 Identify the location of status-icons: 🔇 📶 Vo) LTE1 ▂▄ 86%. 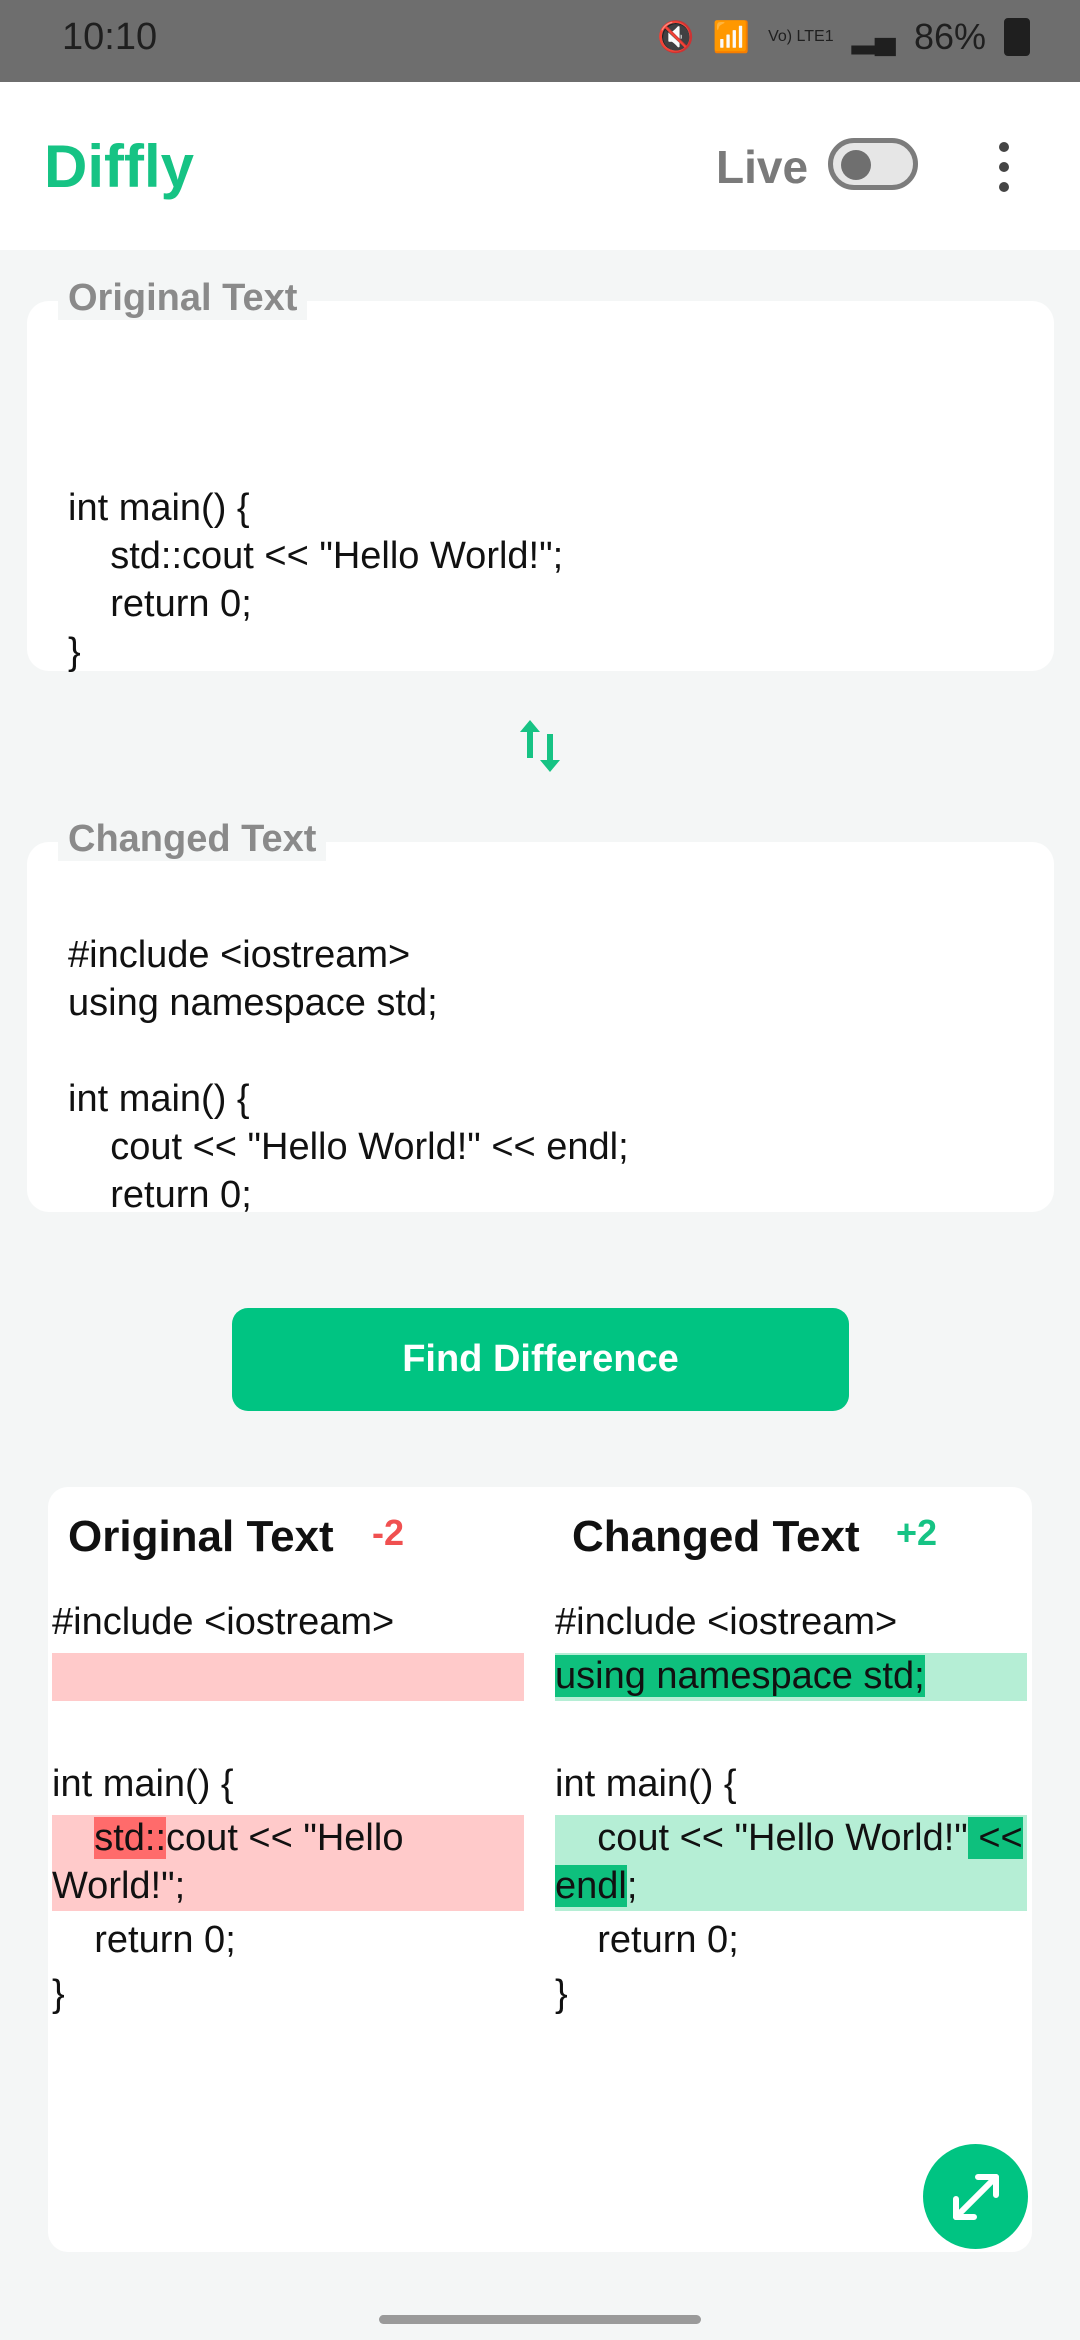
(843, 37).